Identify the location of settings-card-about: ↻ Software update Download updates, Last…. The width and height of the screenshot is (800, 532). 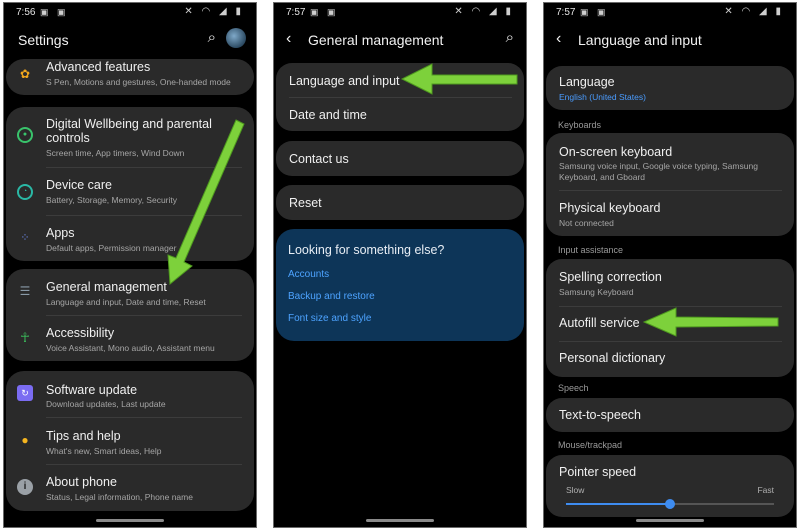
(130, 441).